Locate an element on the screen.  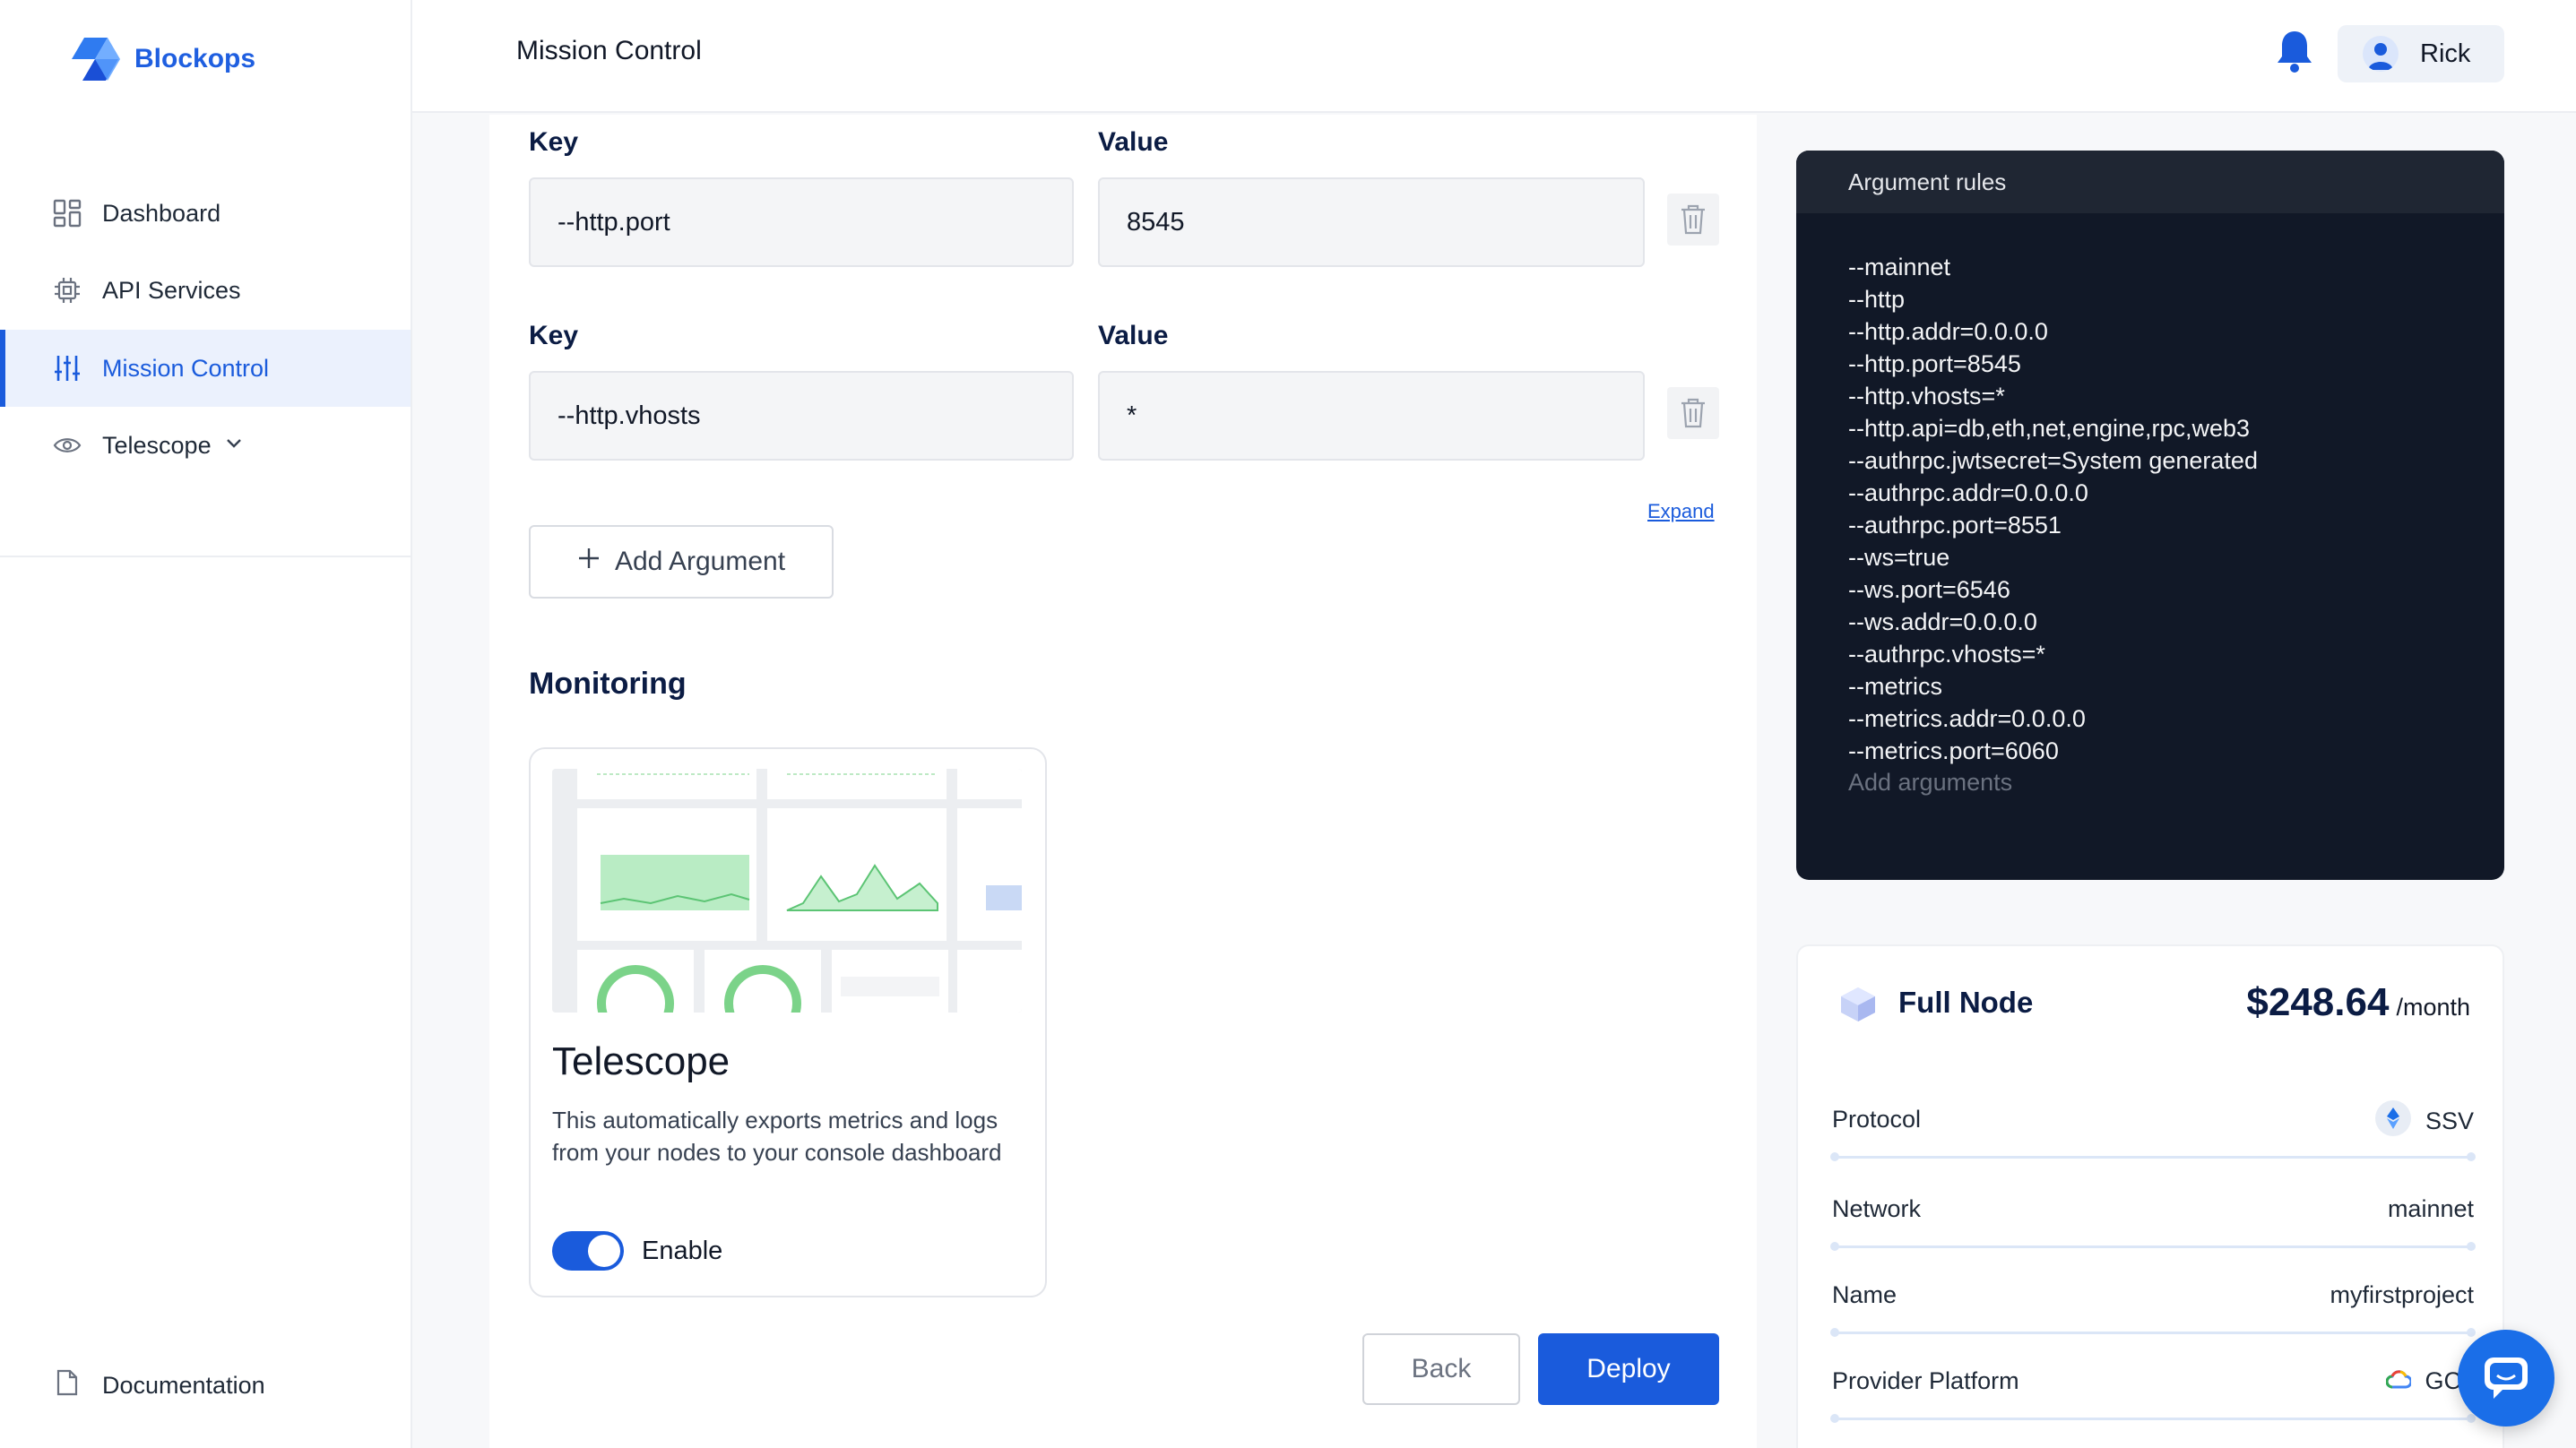
rule-line: --ws=true is located at coordinates (1899, 557).